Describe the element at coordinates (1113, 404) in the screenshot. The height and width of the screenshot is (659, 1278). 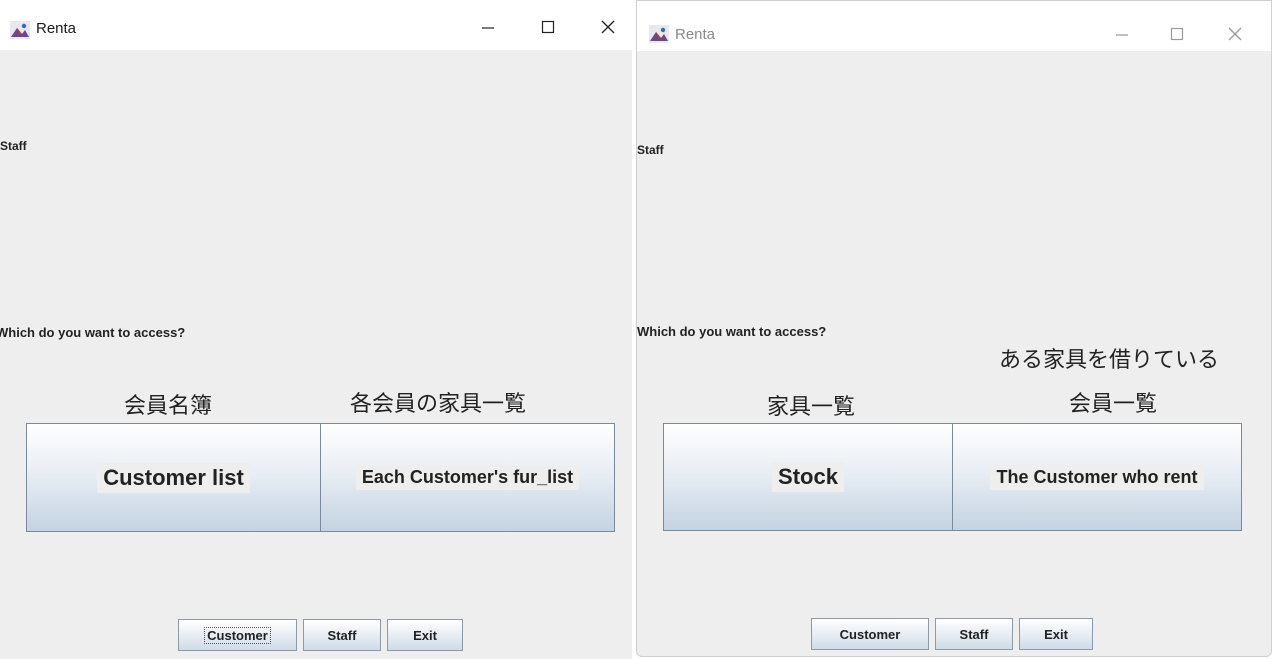
I see `annotation-customer-list: 会員一覧` at that location.